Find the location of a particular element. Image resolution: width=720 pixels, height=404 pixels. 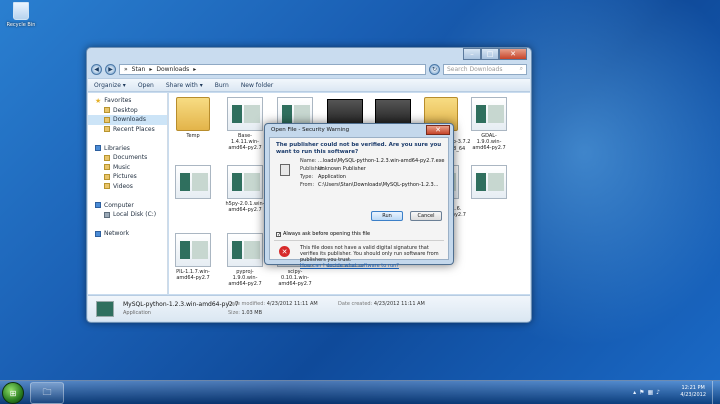

details-date-created: Date created: 4/23/2012 11:11 AM is located at coordinates (381, 304).